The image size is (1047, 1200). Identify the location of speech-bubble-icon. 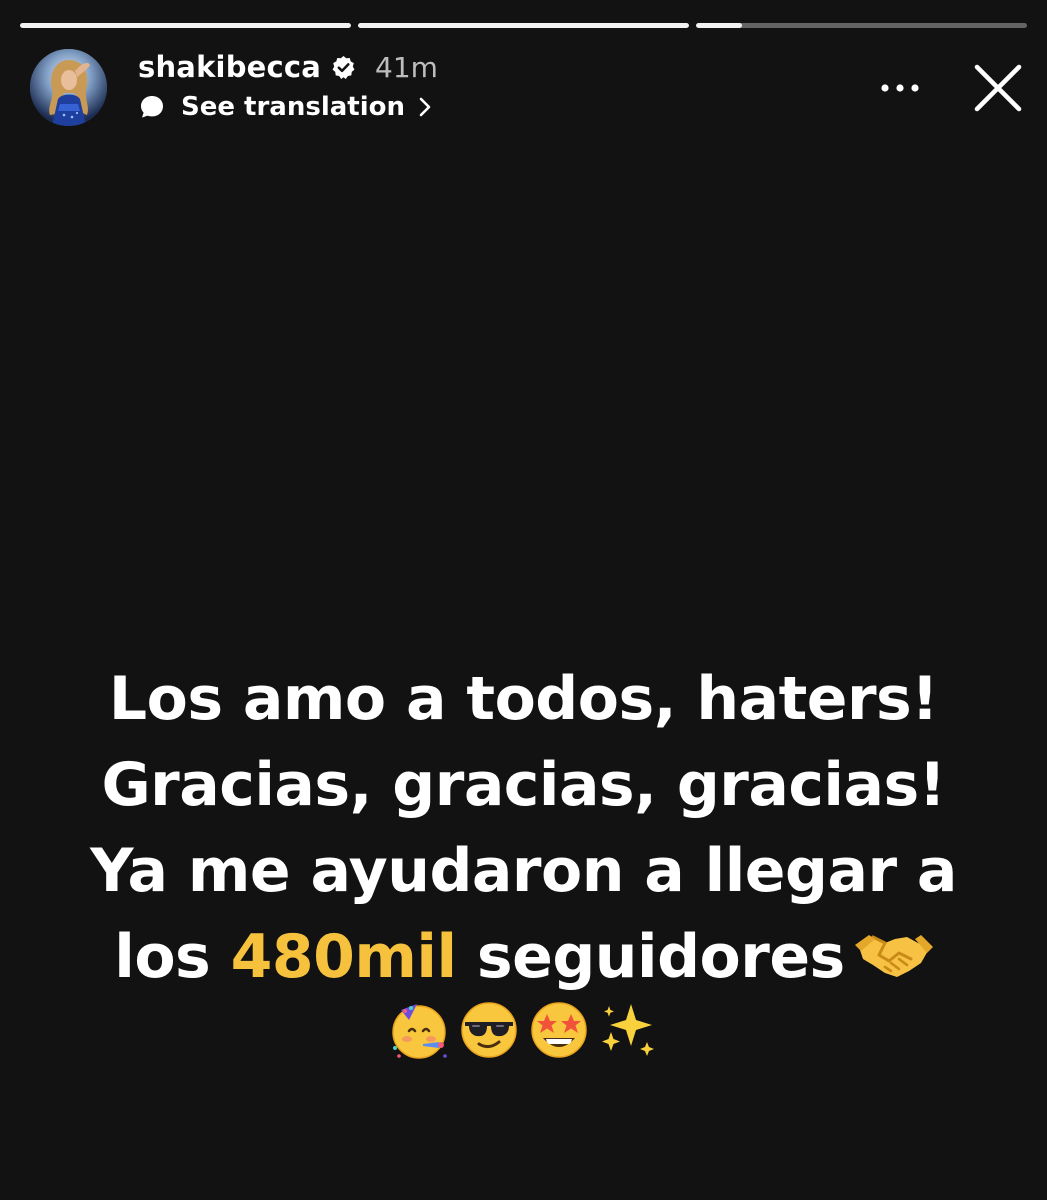
(152, 107).